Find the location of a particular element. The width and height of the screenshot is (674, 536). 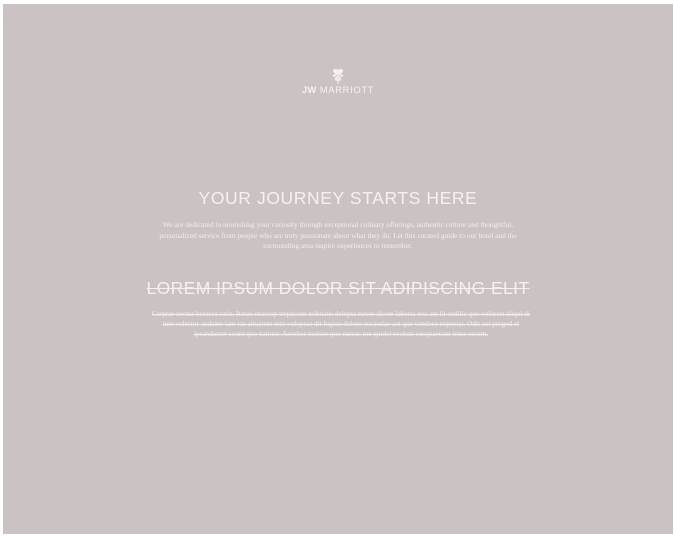

brand-logo: JW MARRIOTT is located at coordinates (338, 82).